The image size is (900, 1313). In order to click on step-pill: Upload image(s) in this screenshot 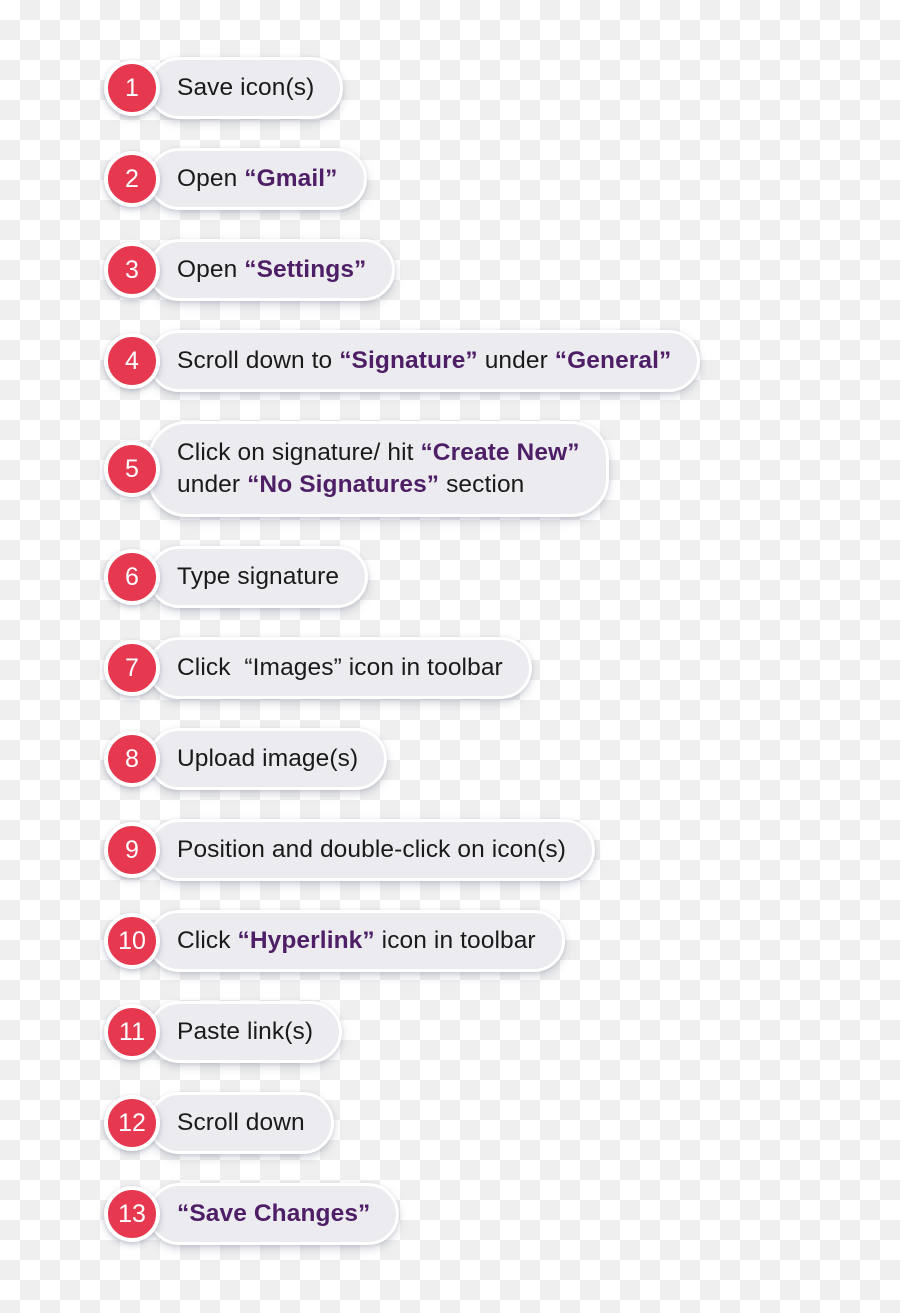, I will do `click(268, 759)`.